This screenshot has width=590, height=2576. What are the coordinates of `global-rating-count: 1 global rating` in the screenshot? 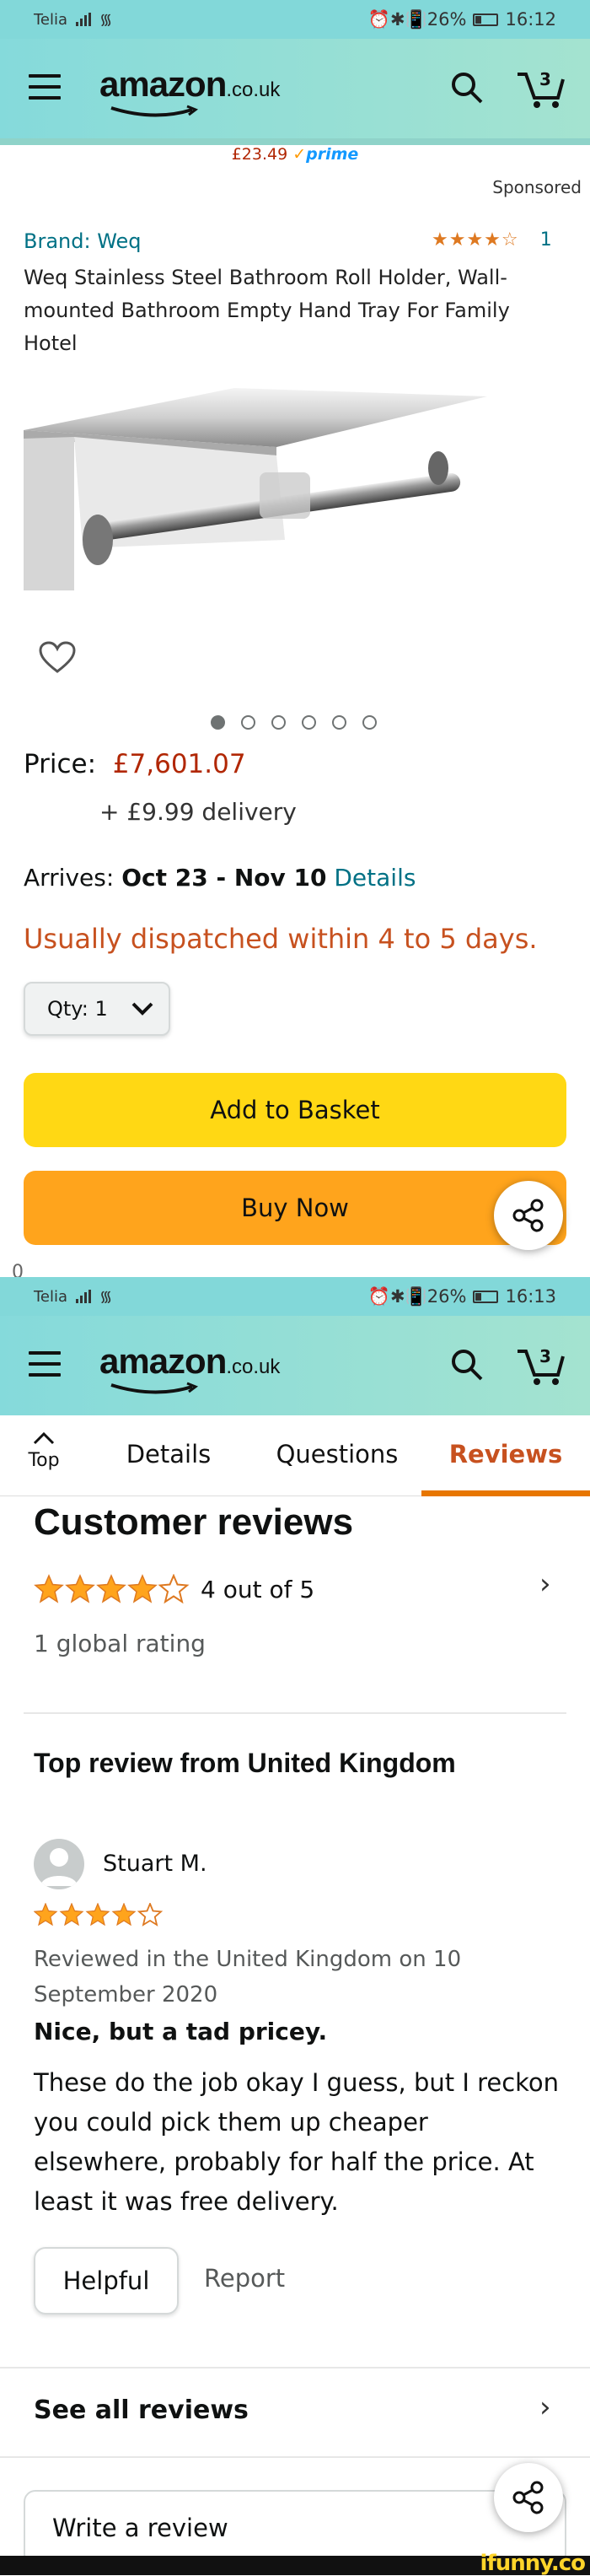 It's located at (120, 1643).